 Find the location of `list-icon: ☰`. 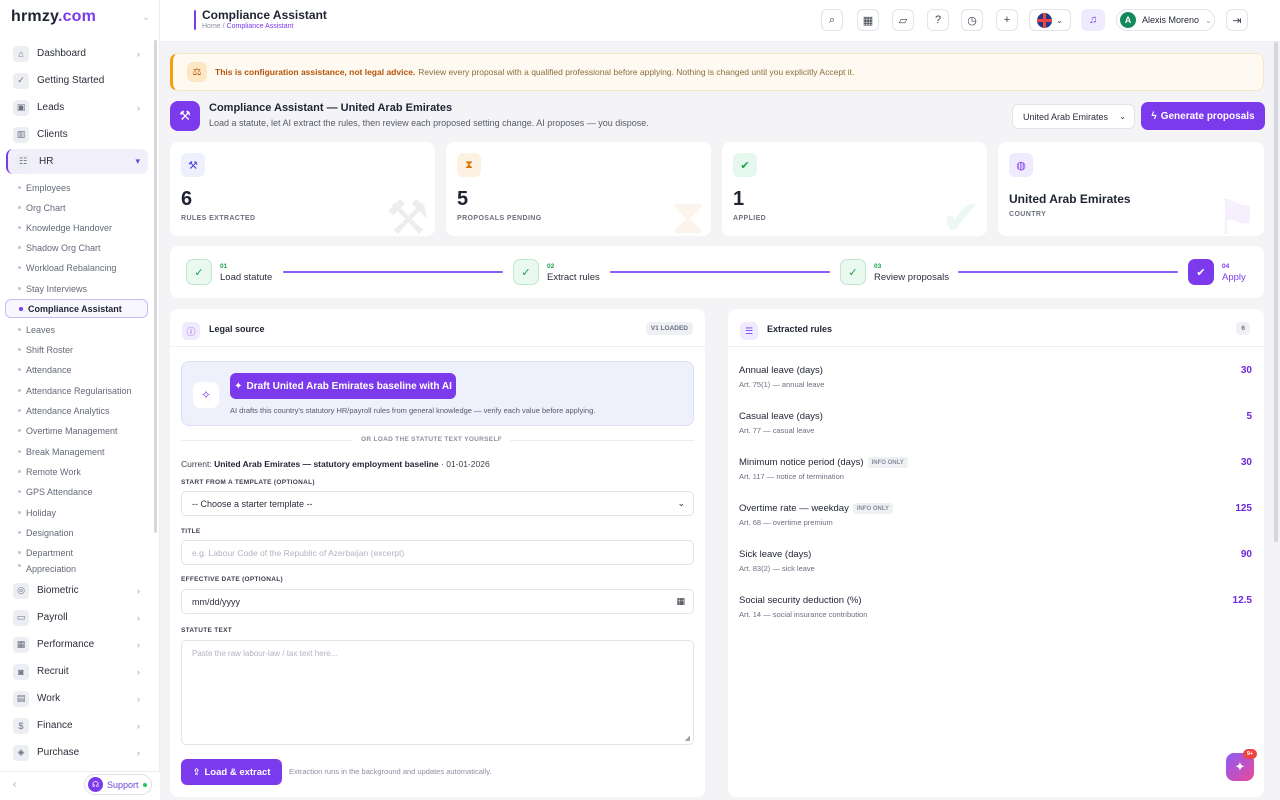

list-icon: ☰ is located at coordinates (749, 331).